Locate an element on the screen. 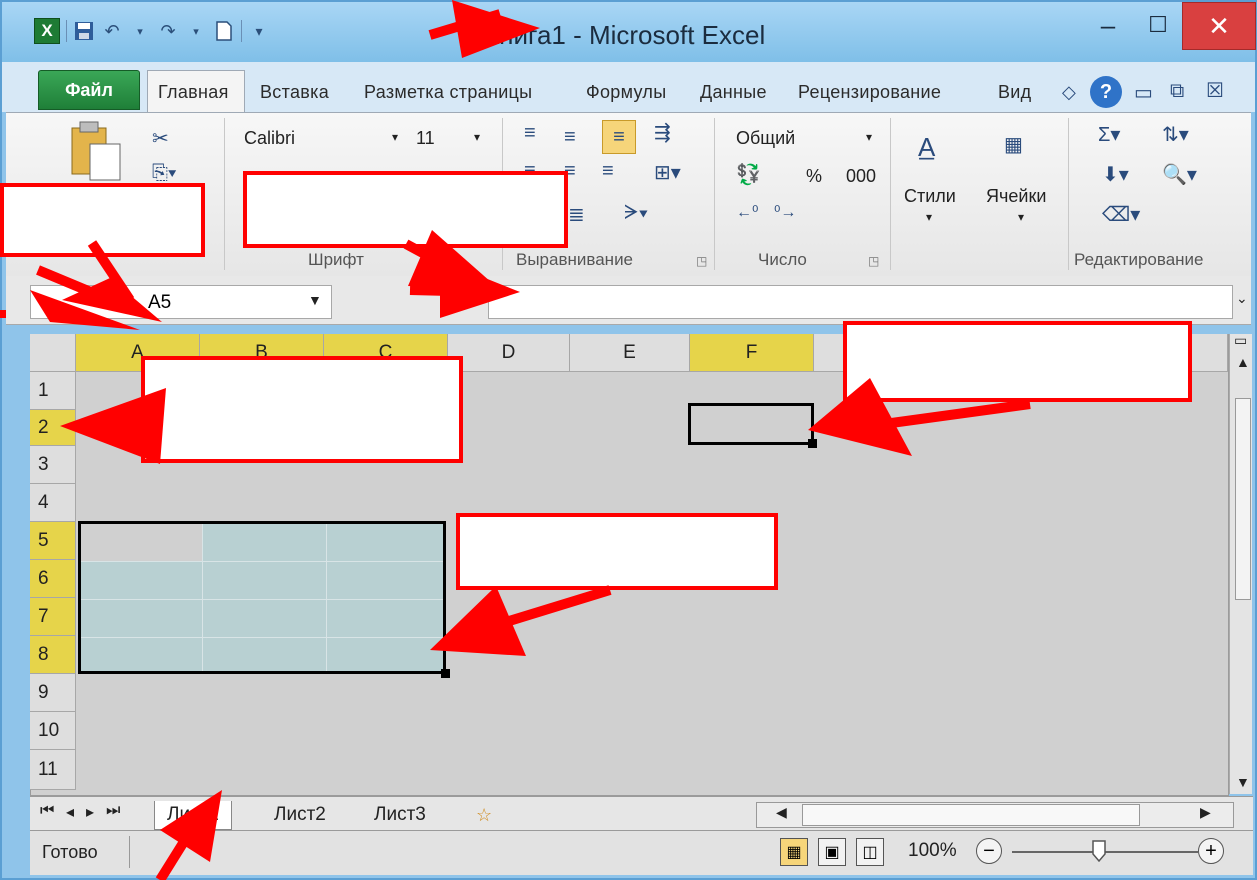 This screenshot has width=1257, height=880. tab-review: Рецензирование is located at coordinates (869, 92).